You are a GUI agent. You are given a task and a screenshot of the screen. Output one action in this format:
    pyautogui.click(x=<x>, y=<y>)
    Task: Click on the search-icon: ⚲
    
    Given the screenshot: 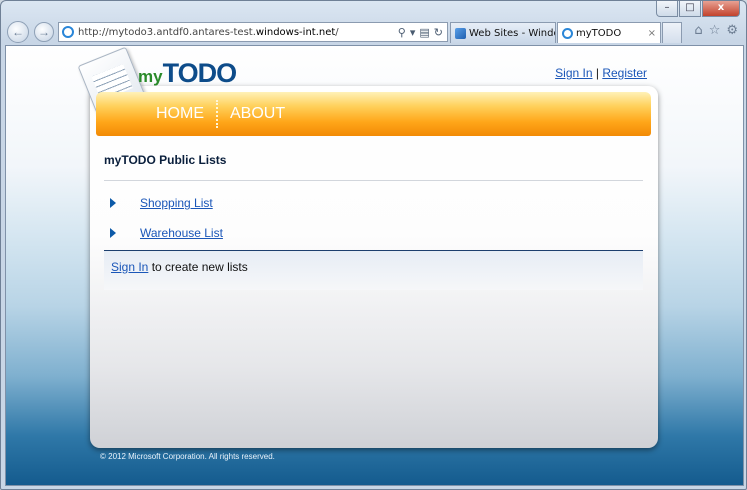 What is the action you would take?
    pyautogui.click(x=402, y=32)
    